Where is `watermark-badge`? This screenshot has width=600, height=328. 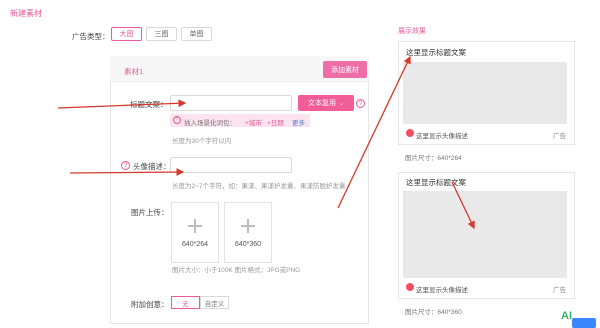 watermark-badge is located at coordinates (584, 323).